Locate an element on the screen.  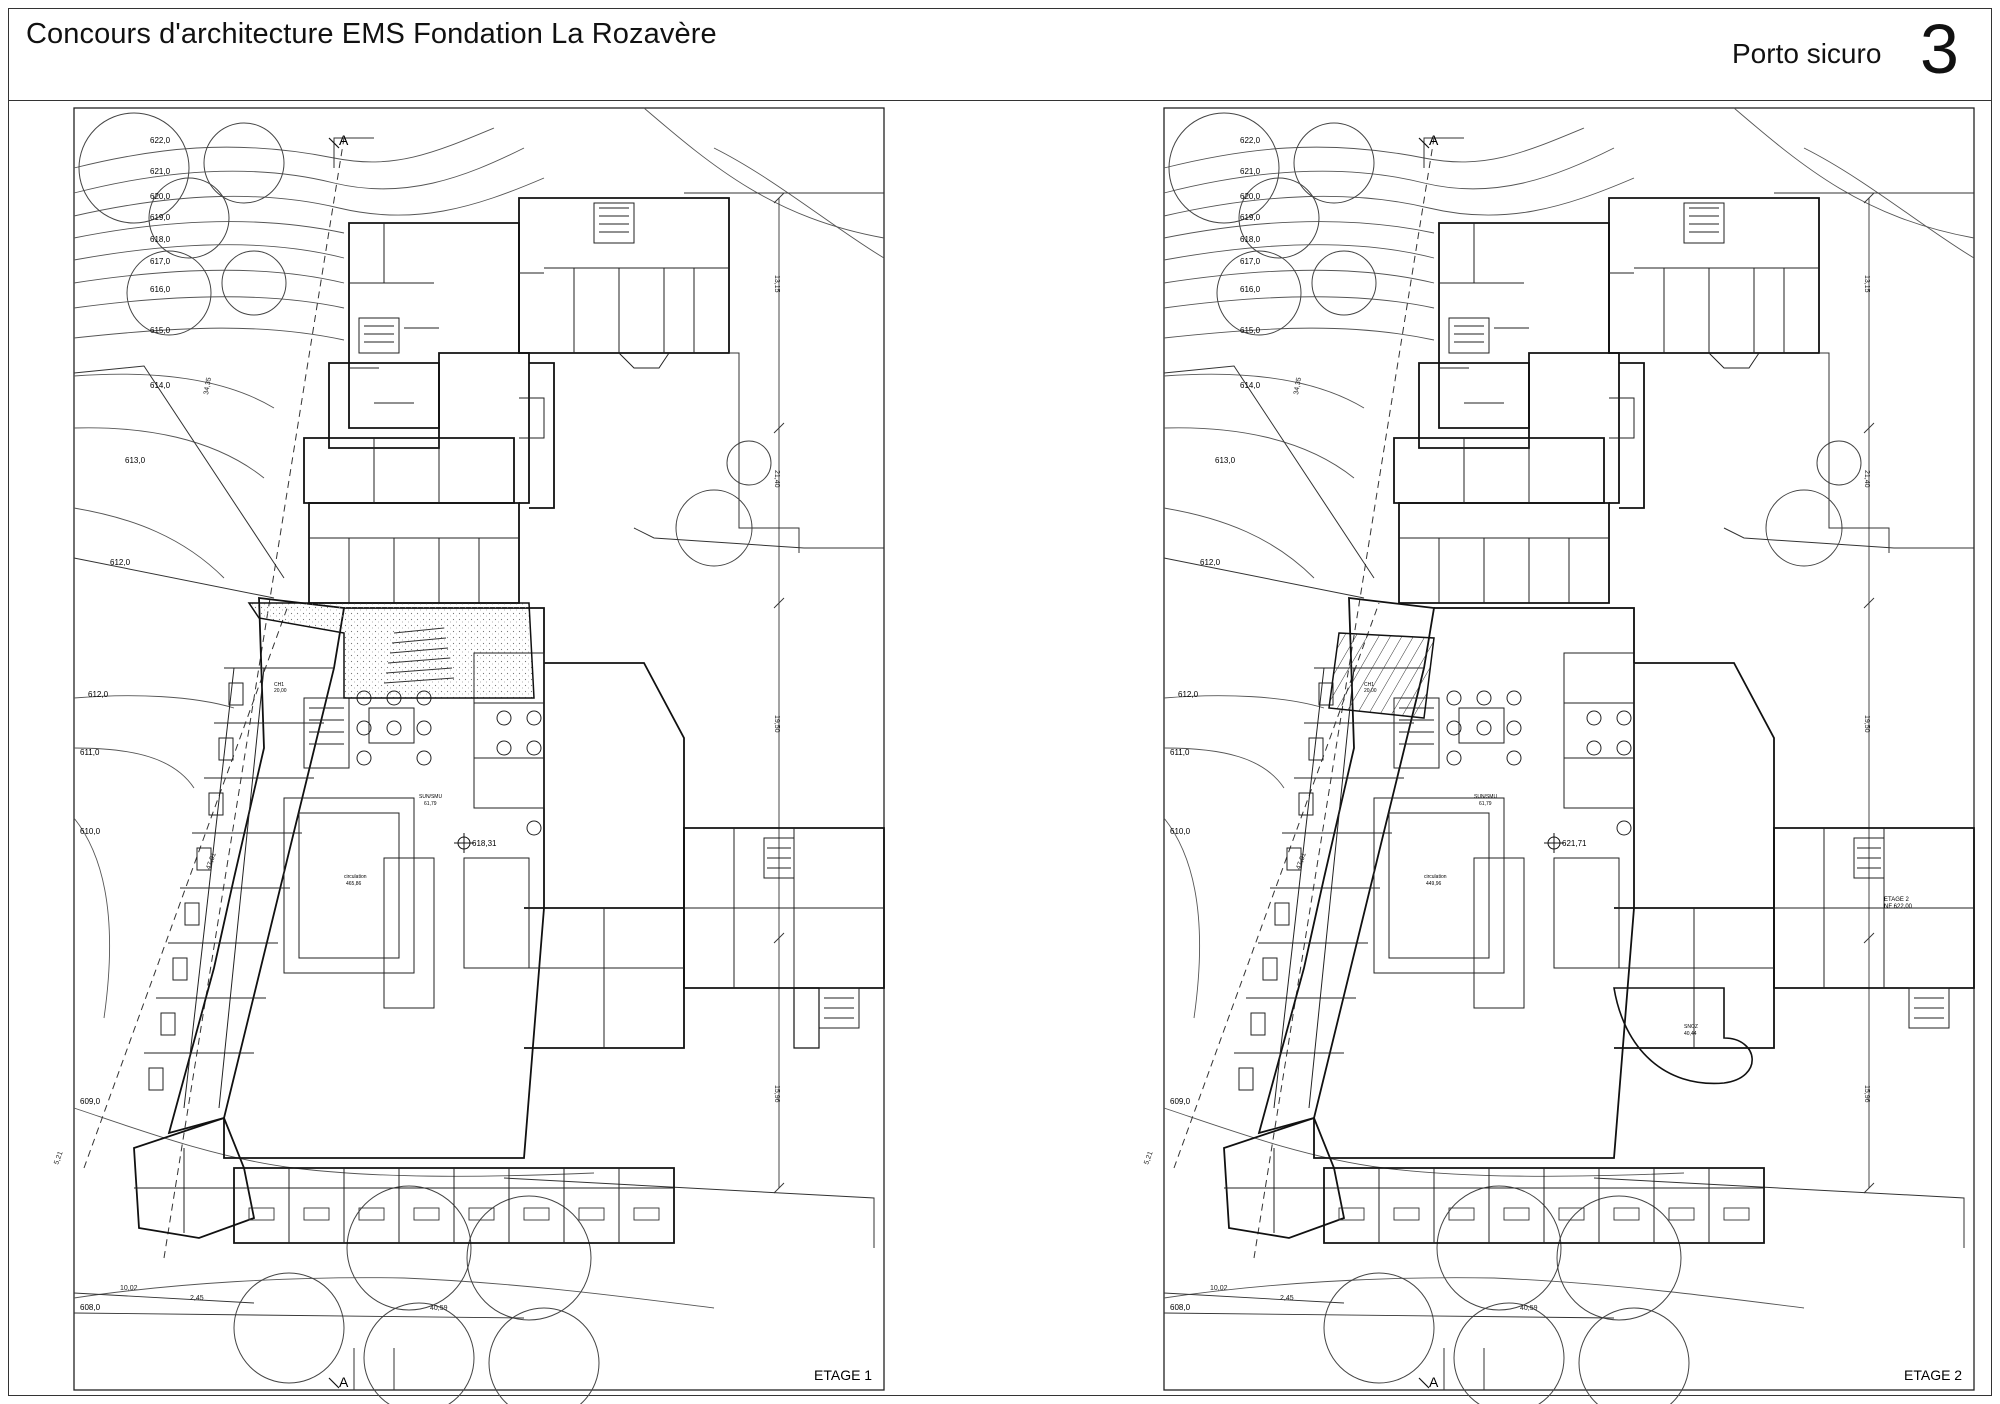
etage-note: ETAGE 2 is located at coordinates (1897, 900).